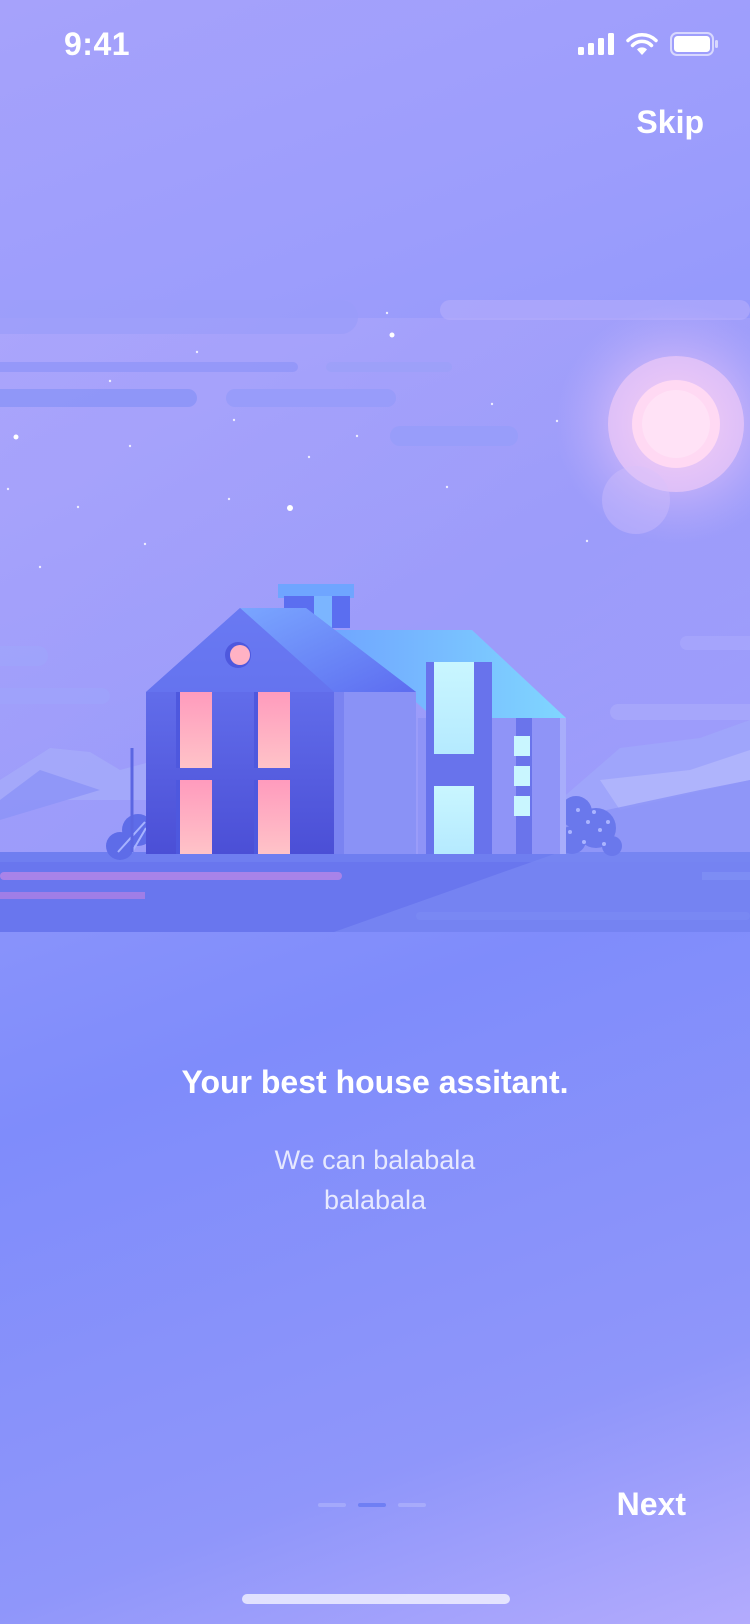 The height and width of the screenshot is (1624, 750). I want to click on onboarding-description: We can balabala balabala, so click(375, 1180).